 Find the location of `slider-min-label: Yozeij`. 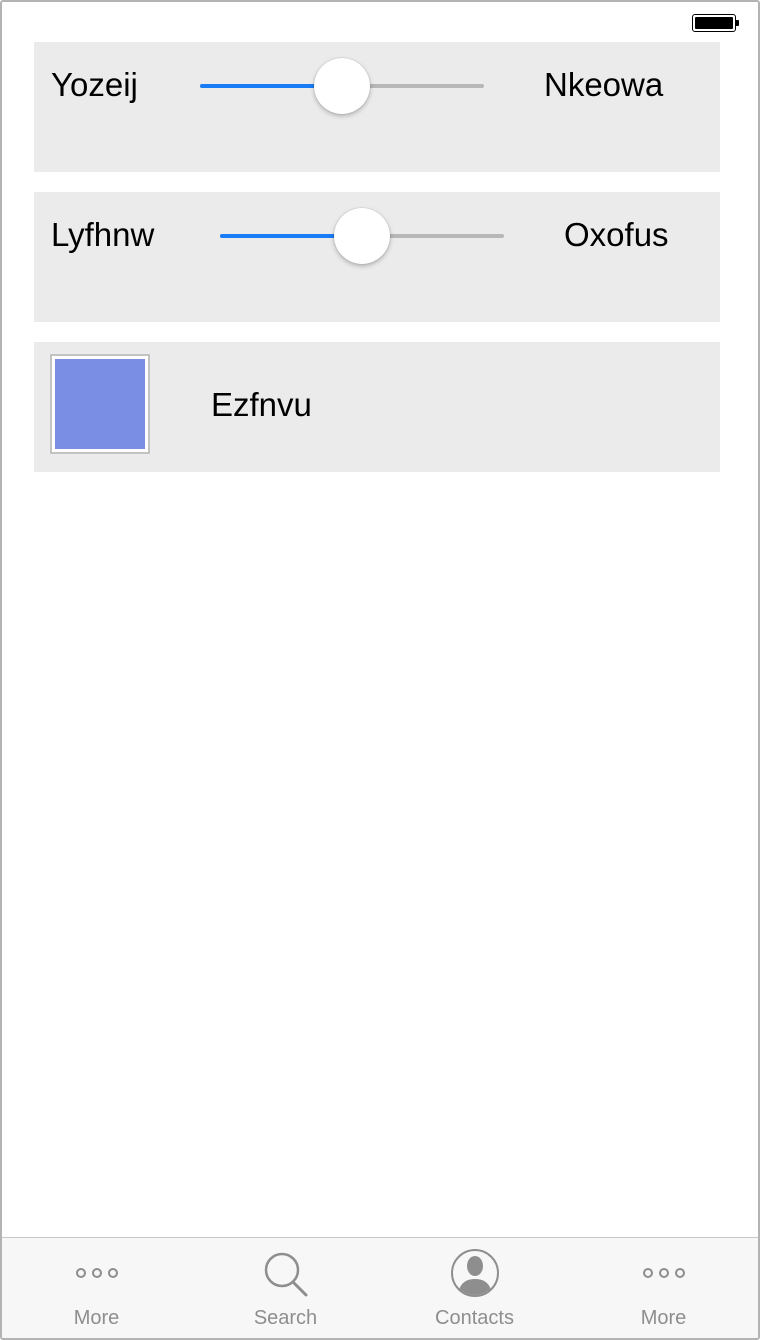

slider-min-label: Yozeij is located at coordinates (94, 84).